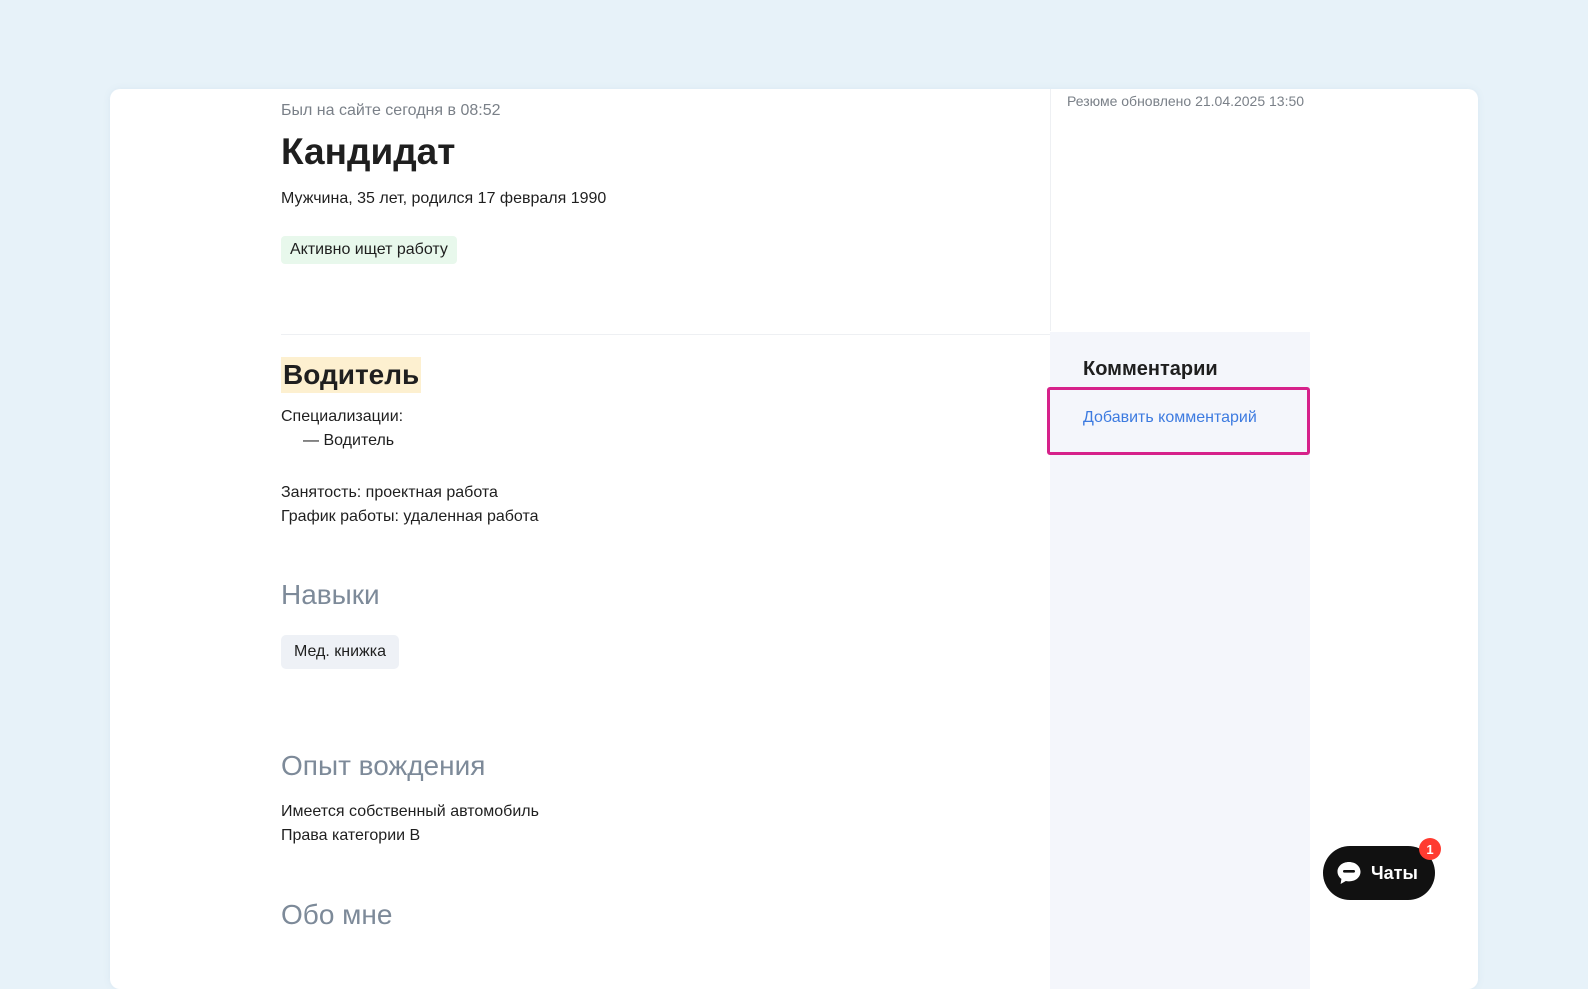 The height and width of the screenshot is (989, 1588). Describe the element at coordinates (368, 151) in the screenshot. I see `candidate-name: Кандидат` at that location.